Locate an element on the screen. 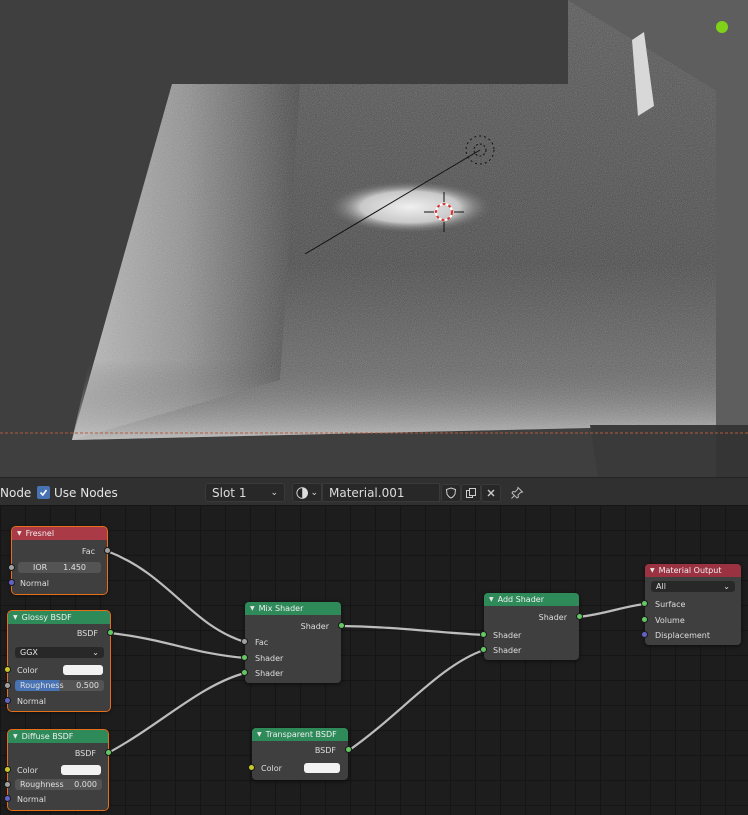 The image size is (748, 815). fac-output-socket is located at coordinates (107, 550).